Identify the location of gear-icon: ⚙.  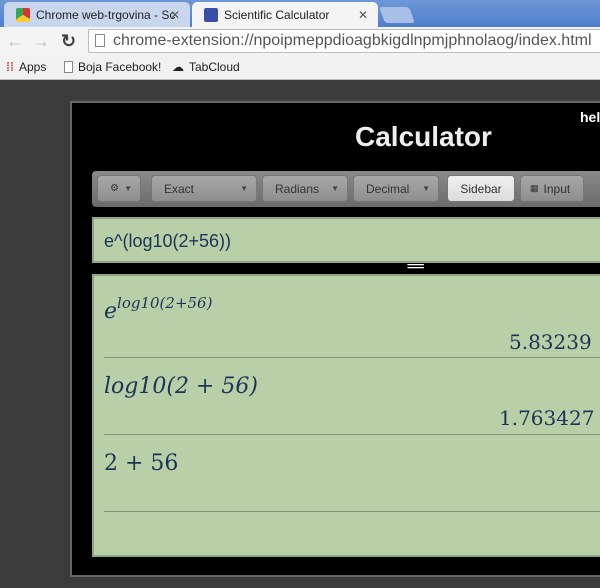
(114, 188).